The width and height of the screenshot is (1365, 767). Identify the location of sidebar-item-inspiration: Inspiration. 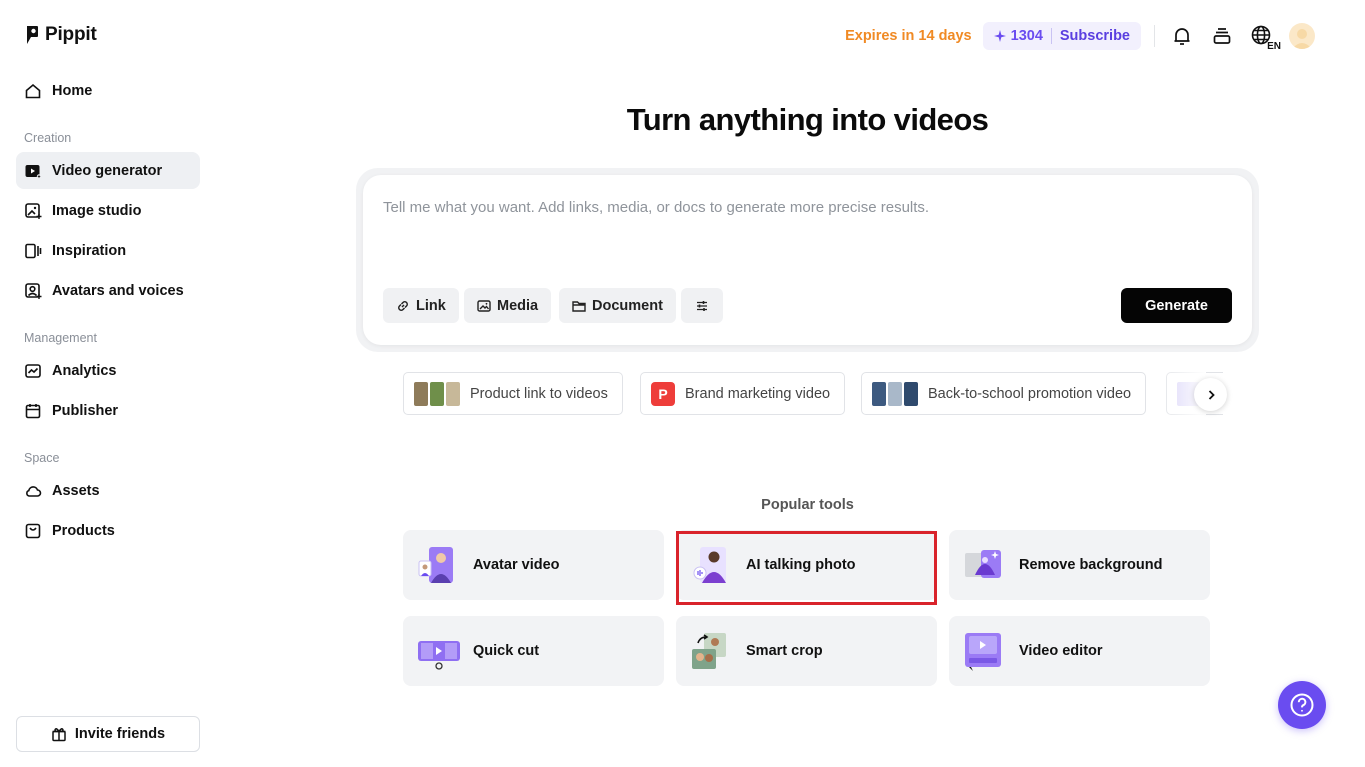
(108, 251).